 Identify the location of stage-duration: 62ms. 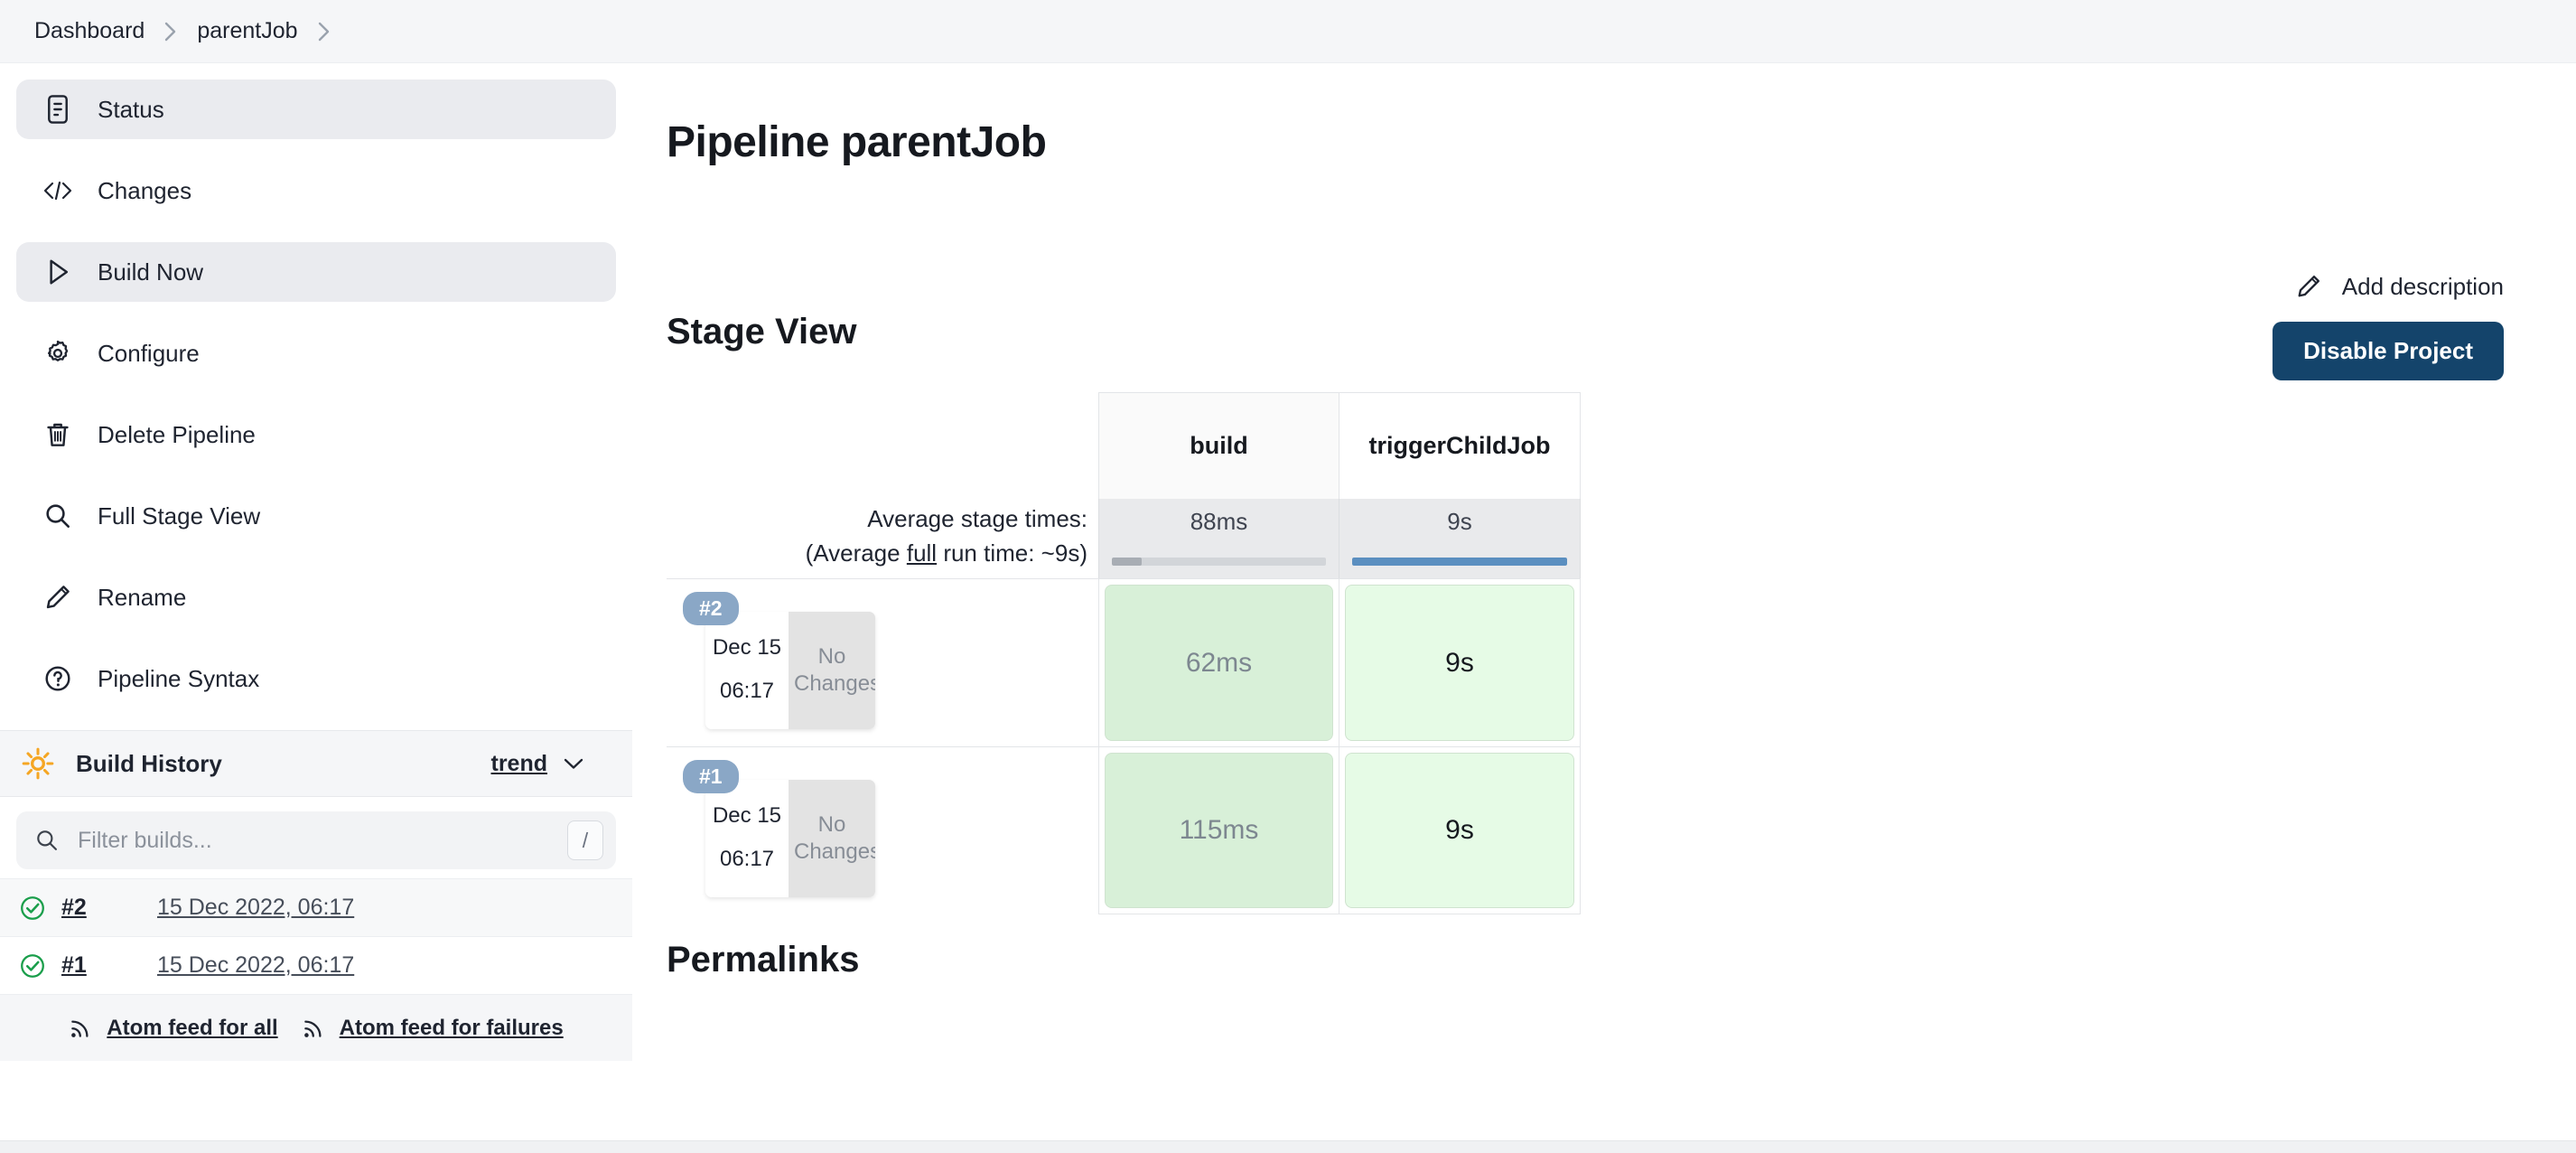
(1219, 663).